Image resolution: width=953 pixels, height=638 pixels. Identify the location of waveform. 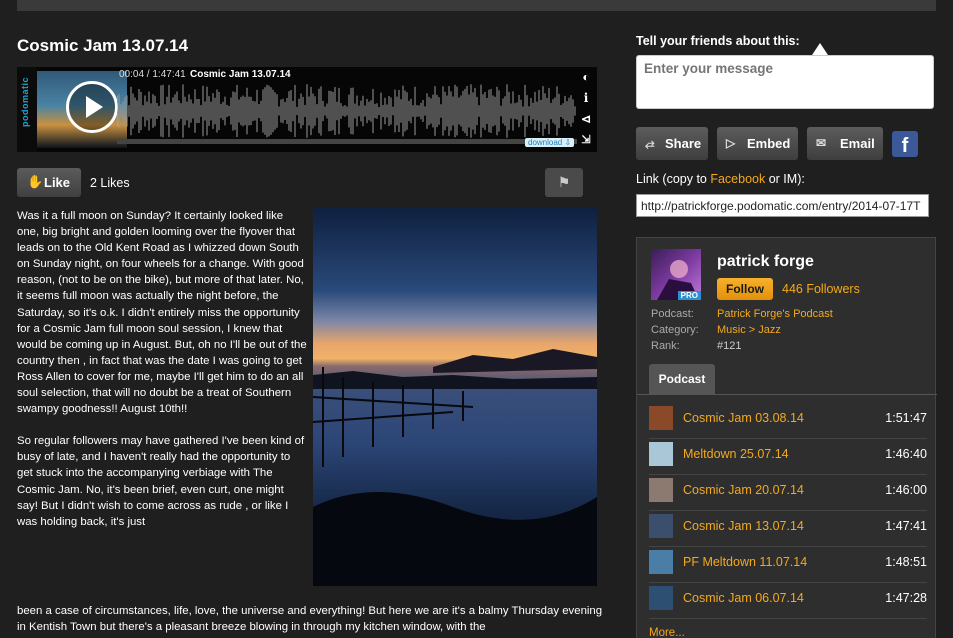
(347, 113).